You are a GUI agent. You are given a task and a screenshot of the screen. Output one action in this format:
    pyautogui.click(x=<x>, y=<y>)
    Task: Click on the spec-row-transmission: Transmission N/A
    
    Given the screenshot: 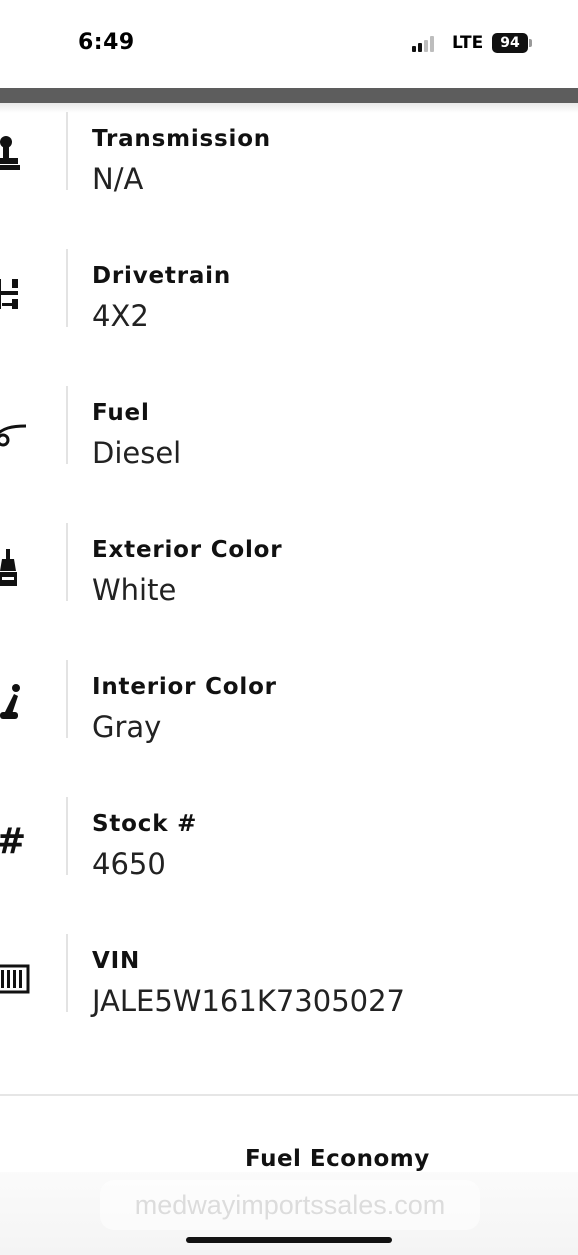 What is the action you would take?
    pyautogui.click(x=289, y=159)
    